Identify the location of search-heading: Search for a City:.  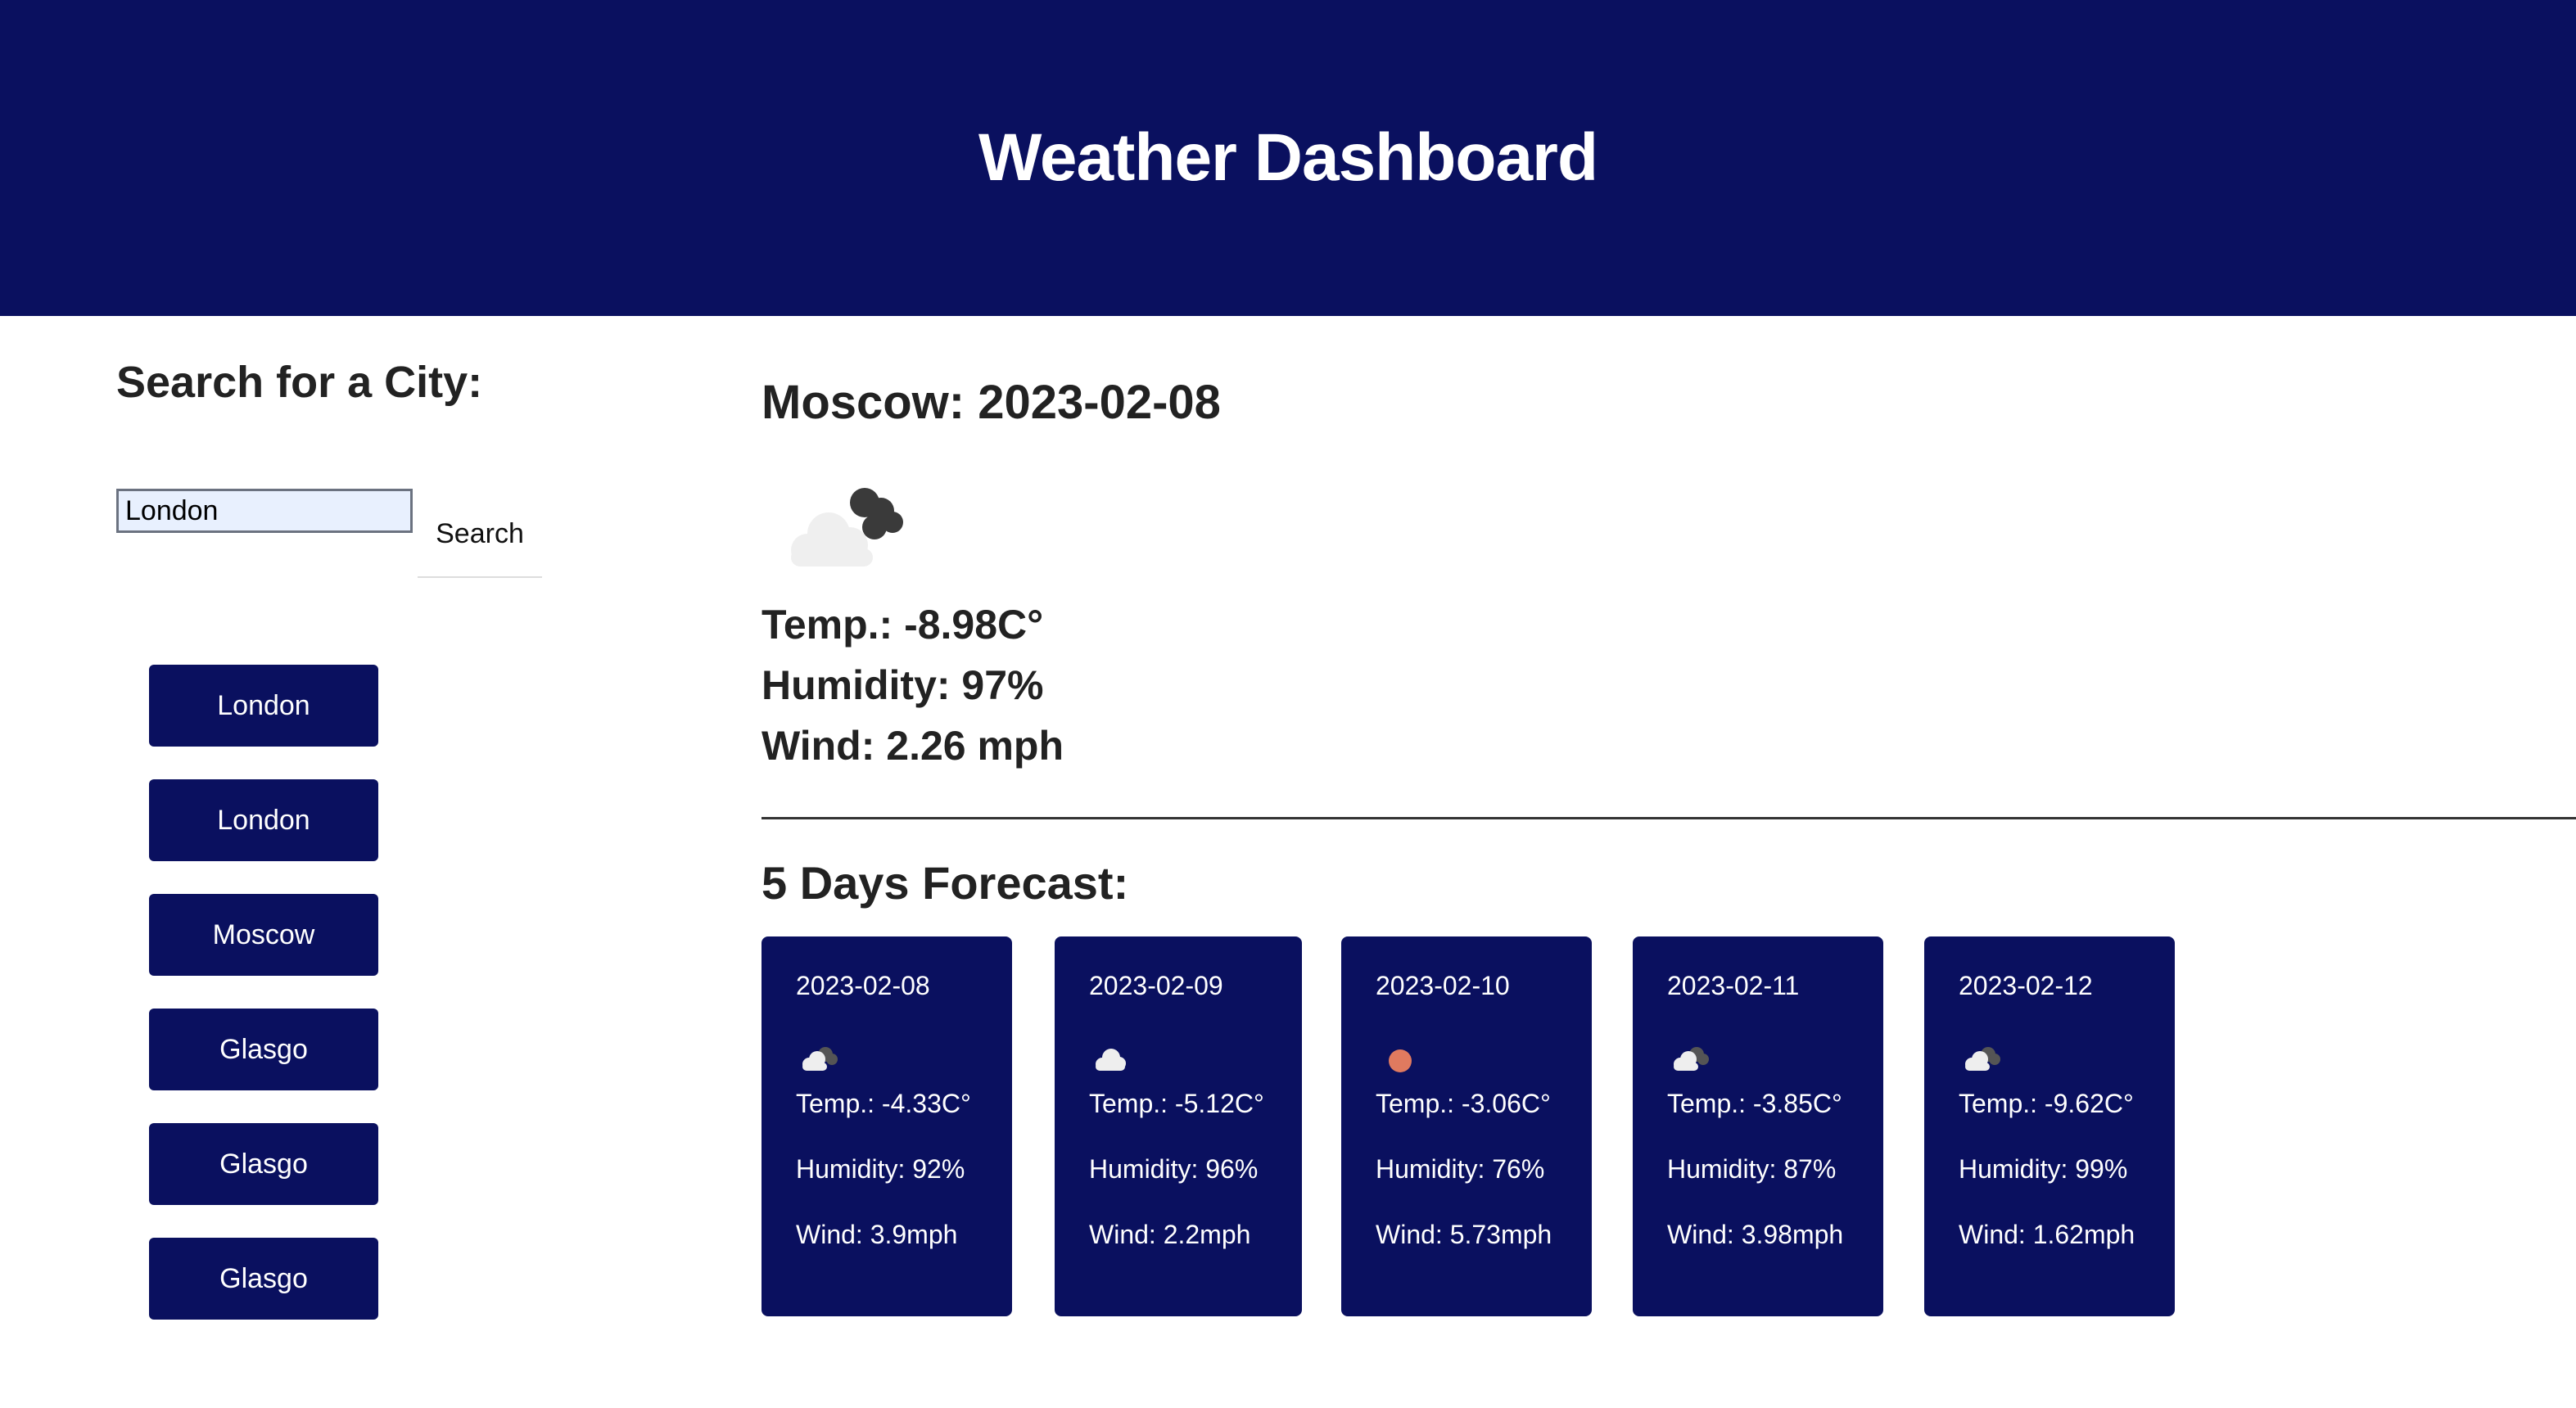
(299, 382).